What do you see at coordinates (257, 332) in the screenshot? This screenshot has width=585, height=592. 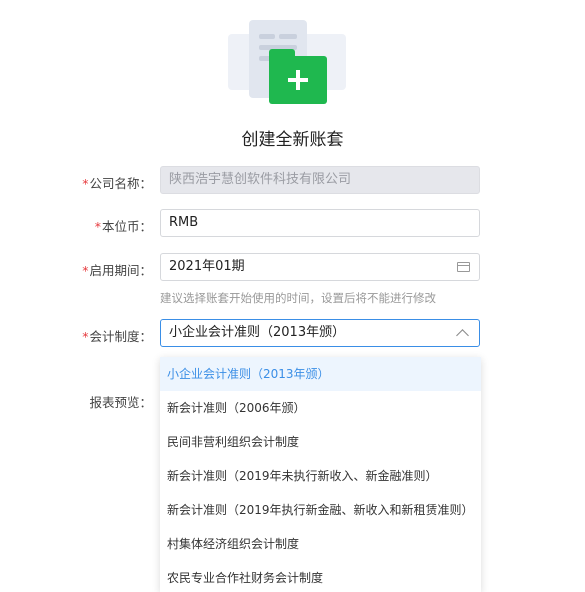 I see `accounting-system-value: 小企业会计准则（2013年颁）` at bounding box center [257, 332].